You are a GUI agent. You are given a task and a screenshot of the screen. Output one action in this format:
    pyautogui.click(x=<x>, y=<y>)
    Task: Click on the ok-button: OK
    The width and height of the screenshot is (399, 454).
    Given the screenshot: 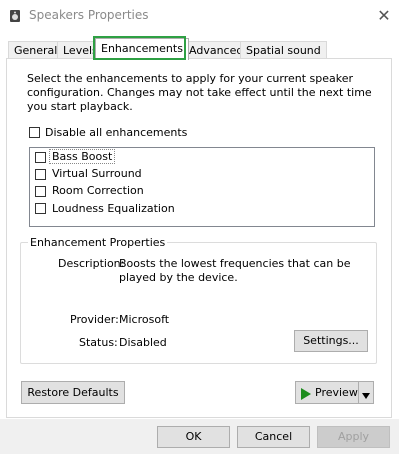 What is the action you would take?
    pyautogui.click(x=193, y=437)
    